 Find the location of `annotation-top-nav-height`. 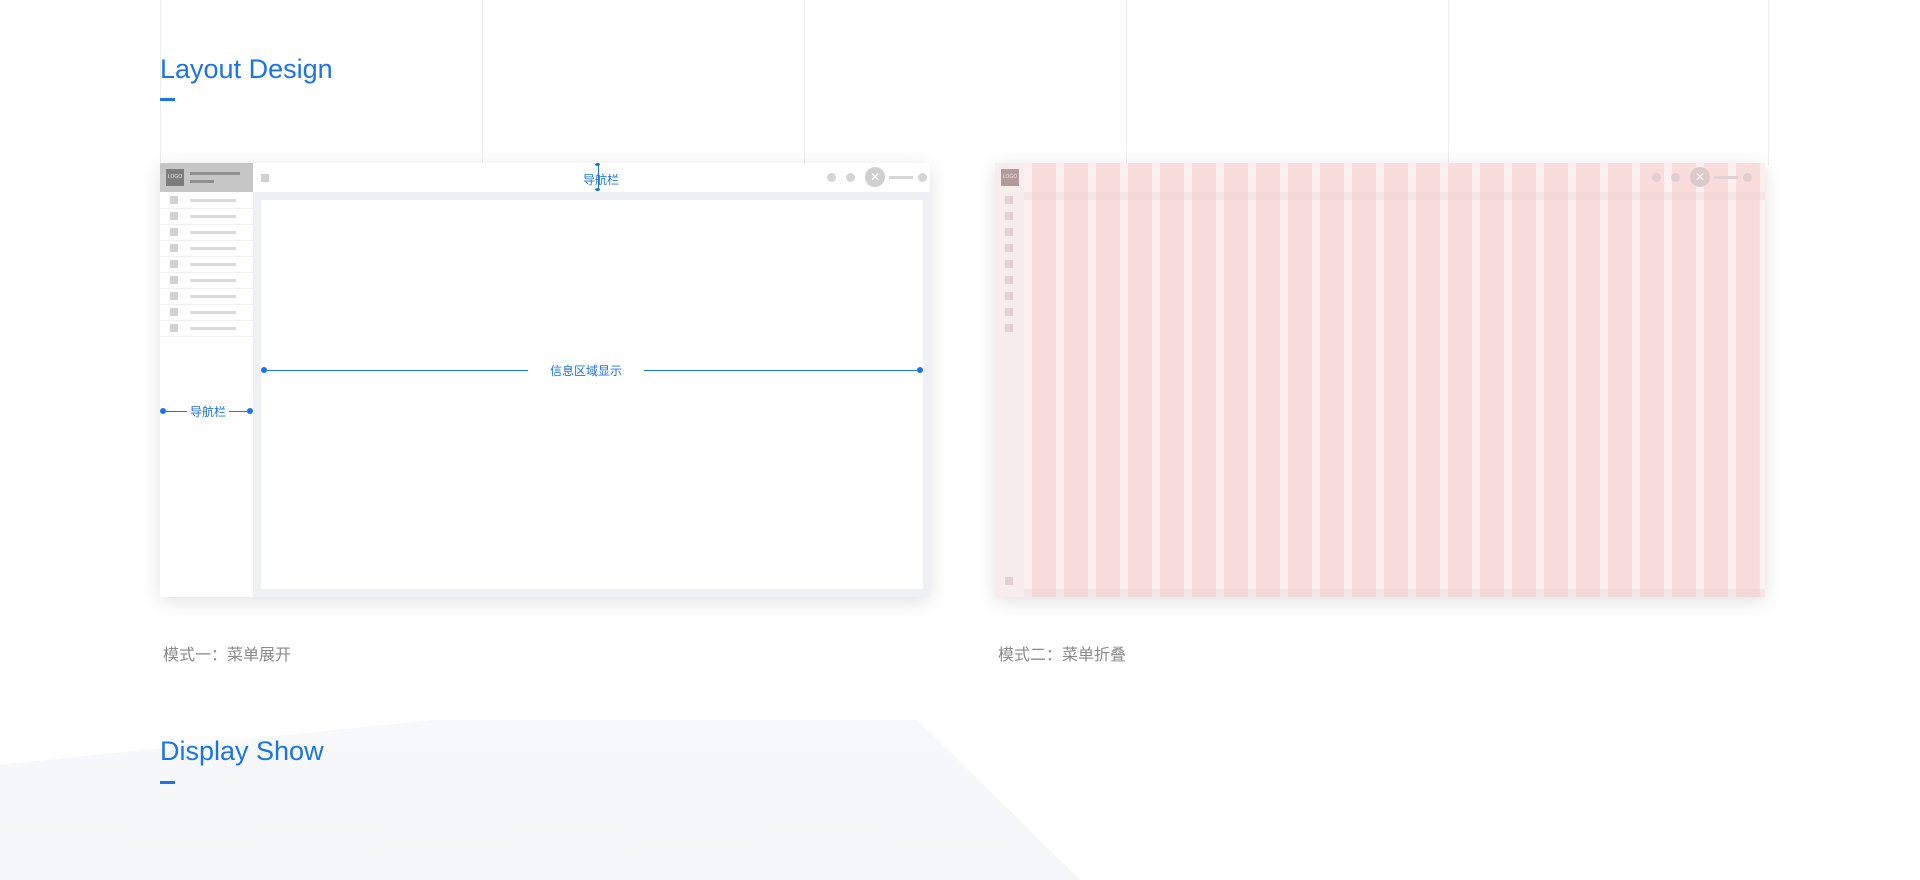

annotation-top-nav-height is located at coordinates (598, 177).